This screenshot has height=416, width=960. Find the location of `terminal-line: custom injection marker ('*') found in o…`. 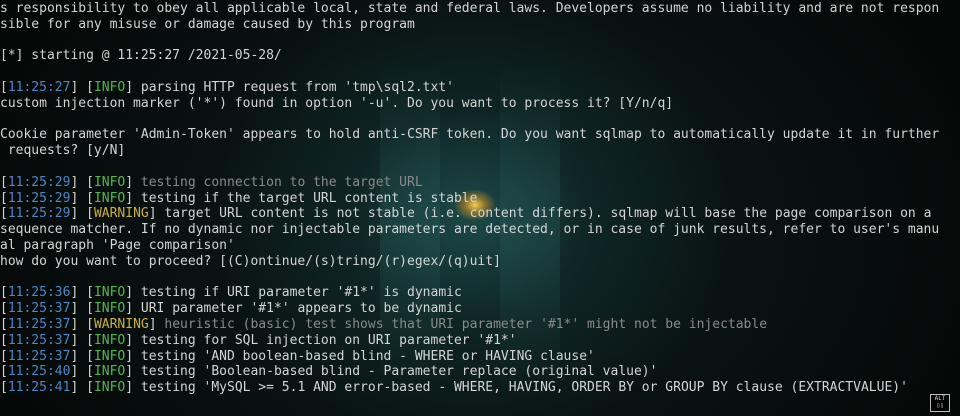

terminal-line: custom injection marker ('*') found in o… is located at coordinates (469, 104).